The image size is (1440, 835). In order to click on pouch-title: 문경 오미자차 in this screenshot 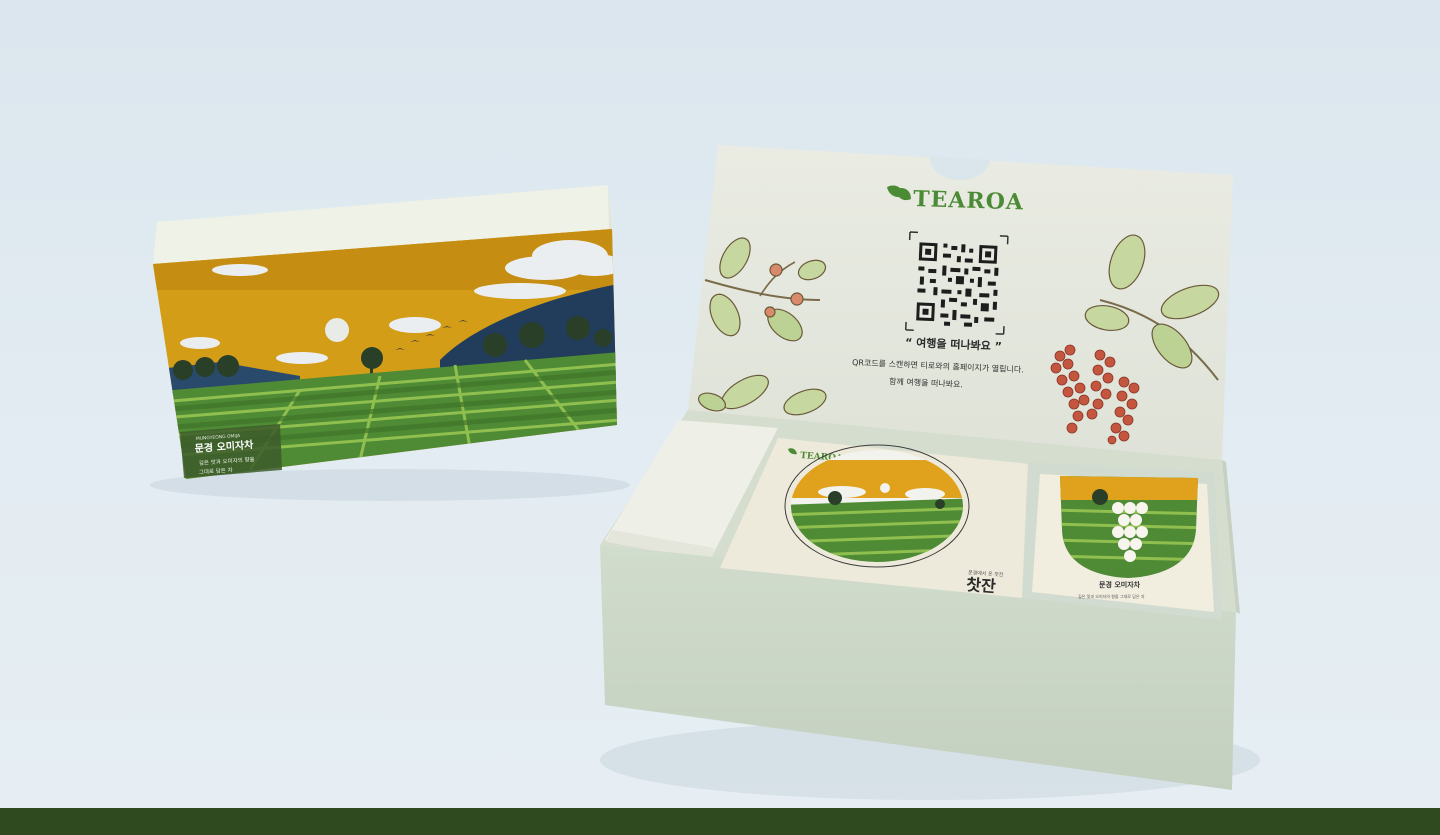, I will do `click(1120, 584)`.